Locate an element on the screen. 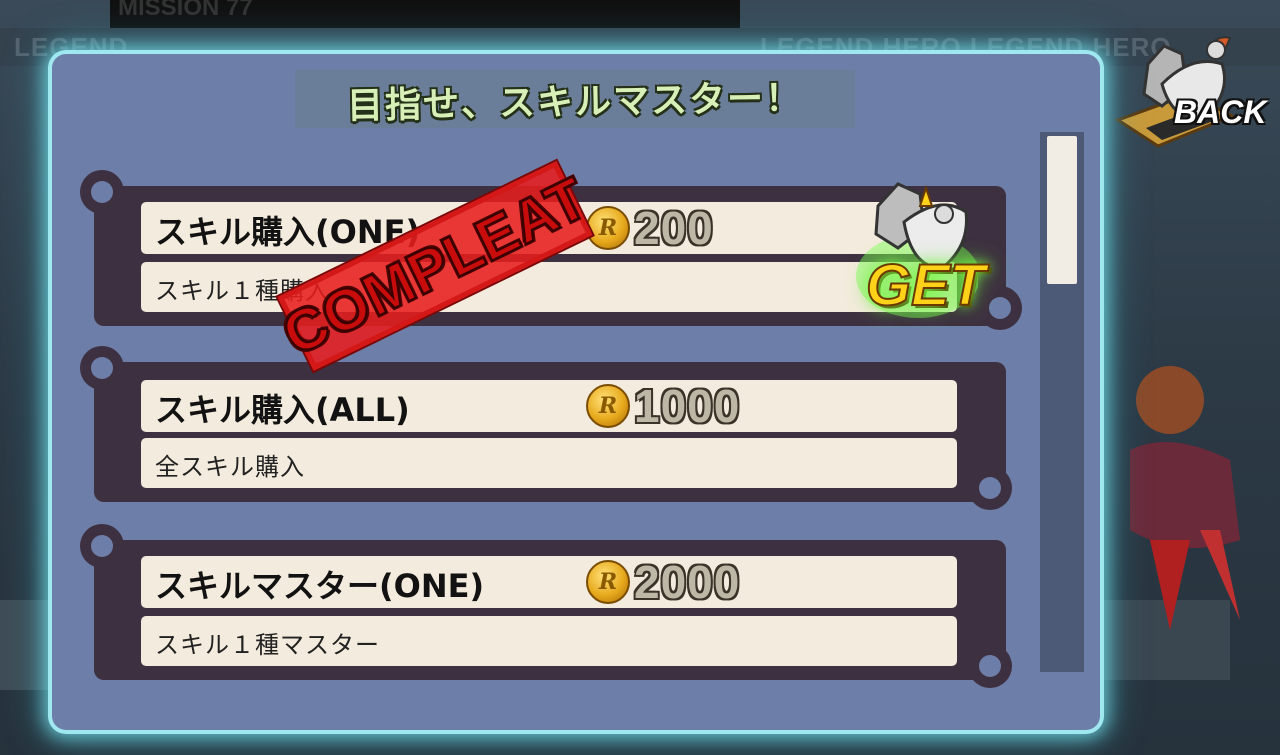 This screenshot has width=1280, height=755. get-reward-button: GET is located at coordinates (917, 251).